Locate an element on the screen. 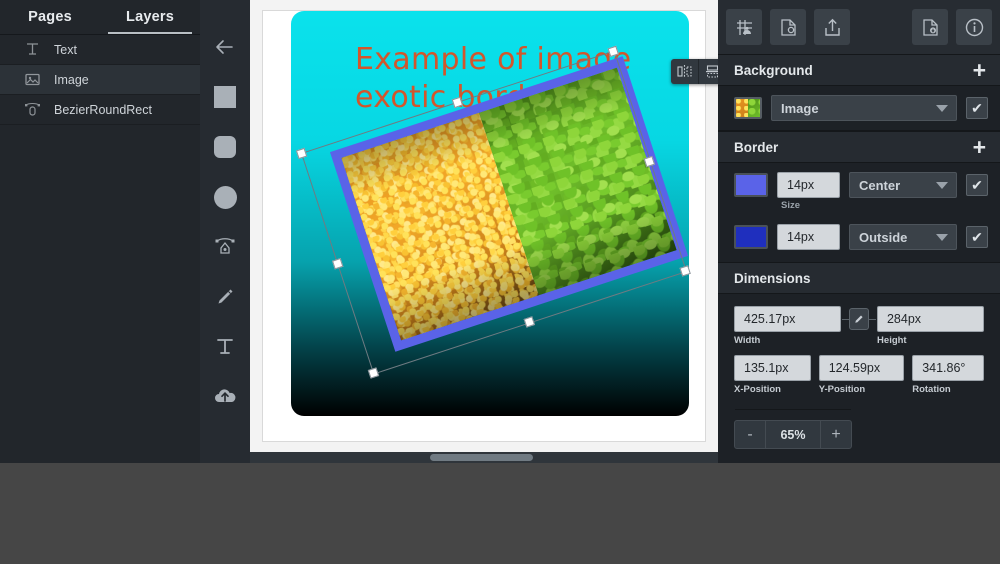 The image size is (1000, 564). upload-tool-icon is located at coordinates (225, 397).